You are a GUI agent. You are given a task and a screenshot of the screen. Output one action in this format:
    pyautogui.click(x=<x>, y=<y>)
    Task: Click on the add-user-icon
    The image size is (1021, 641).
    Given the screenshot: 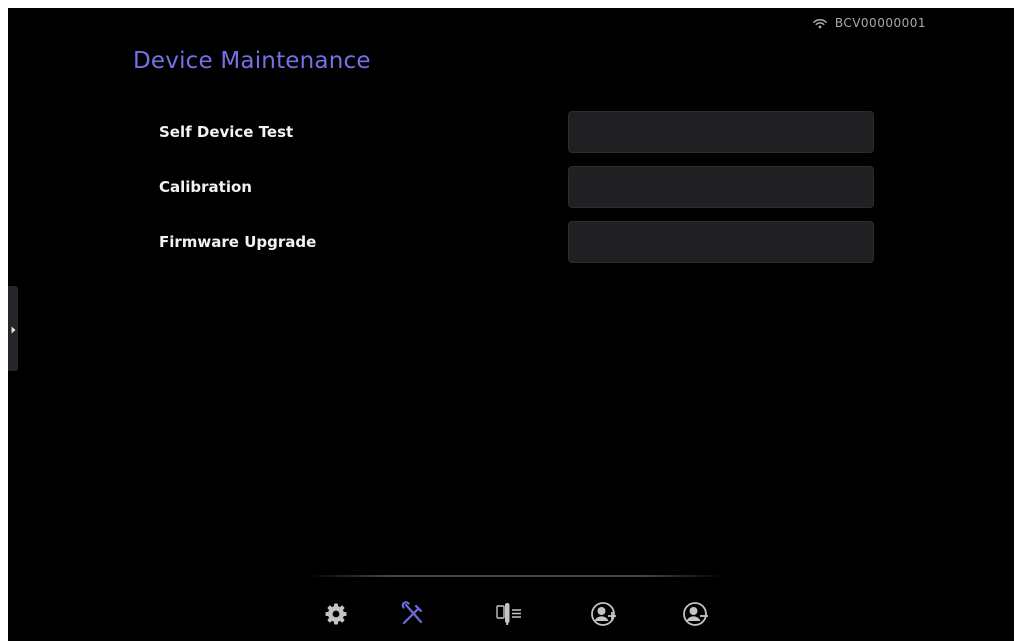 What is the action you would take?
    pyautogui.click(x=604, y=614)
    